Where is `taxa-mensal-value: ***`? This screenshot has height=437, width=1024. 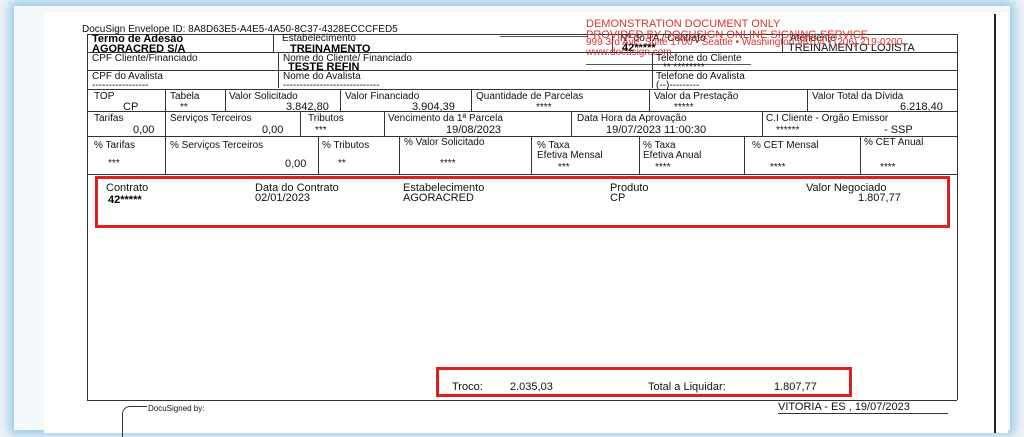 taxa-mensal-value: *** is located at coordinates (564, 167).